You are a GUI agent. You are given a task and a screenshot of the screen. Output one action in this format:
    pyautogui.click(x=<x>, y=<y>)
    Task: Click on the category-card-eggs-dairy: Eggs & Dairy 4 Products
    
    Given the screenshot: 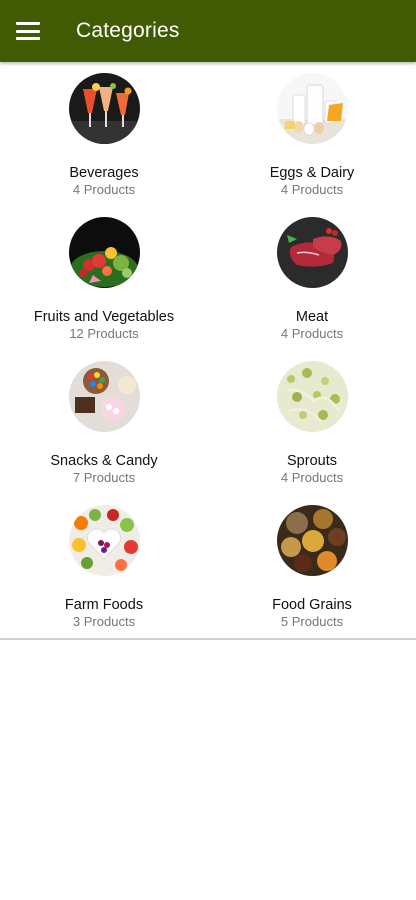 What is the action you would take?
    pyautogui.click(x=312, y=134)
    